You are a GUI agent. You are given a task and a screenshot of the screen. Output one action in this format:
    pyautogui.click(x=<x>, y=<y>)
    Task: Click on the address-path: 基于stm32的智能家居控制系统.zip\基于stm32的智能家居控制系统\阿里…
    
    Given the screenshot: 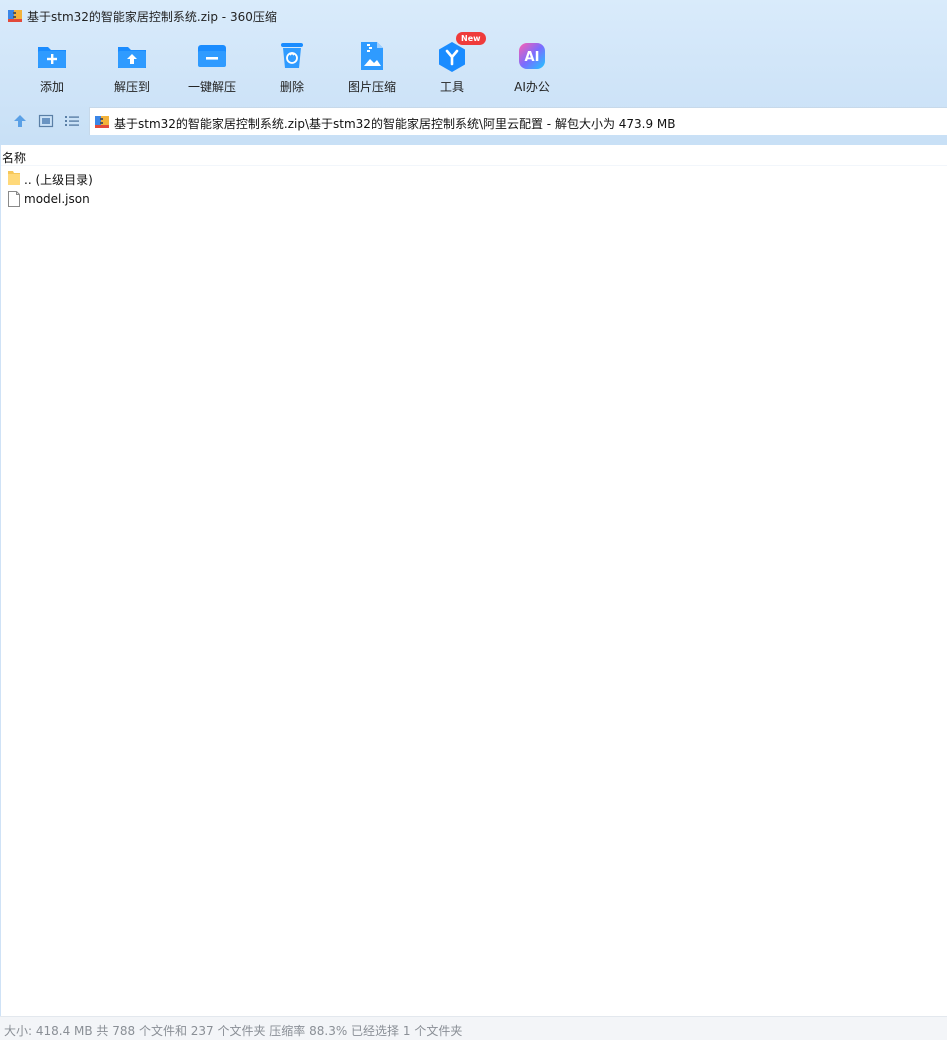 What is the action you would take?
    pyautogui.click(x=395, y=124)
    